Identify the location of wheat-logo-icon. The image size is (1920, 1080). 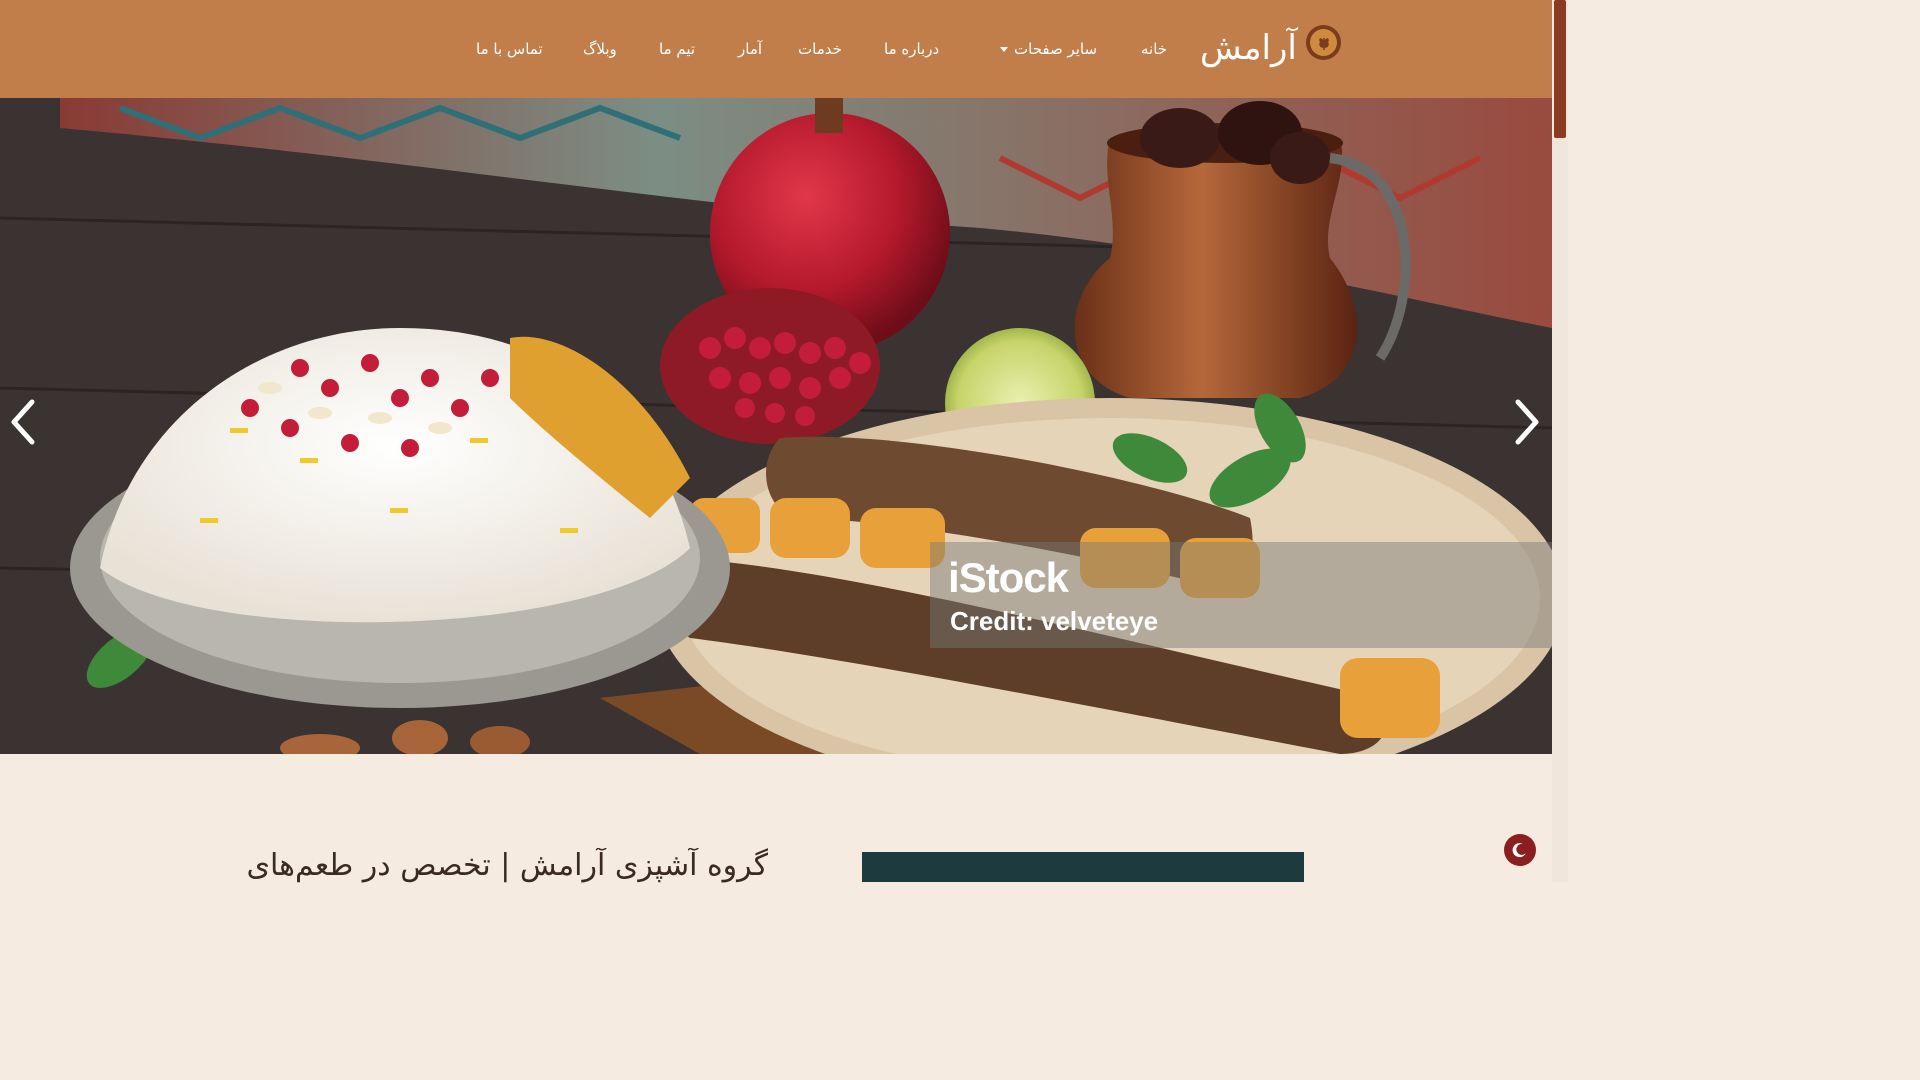
(1323, 42).